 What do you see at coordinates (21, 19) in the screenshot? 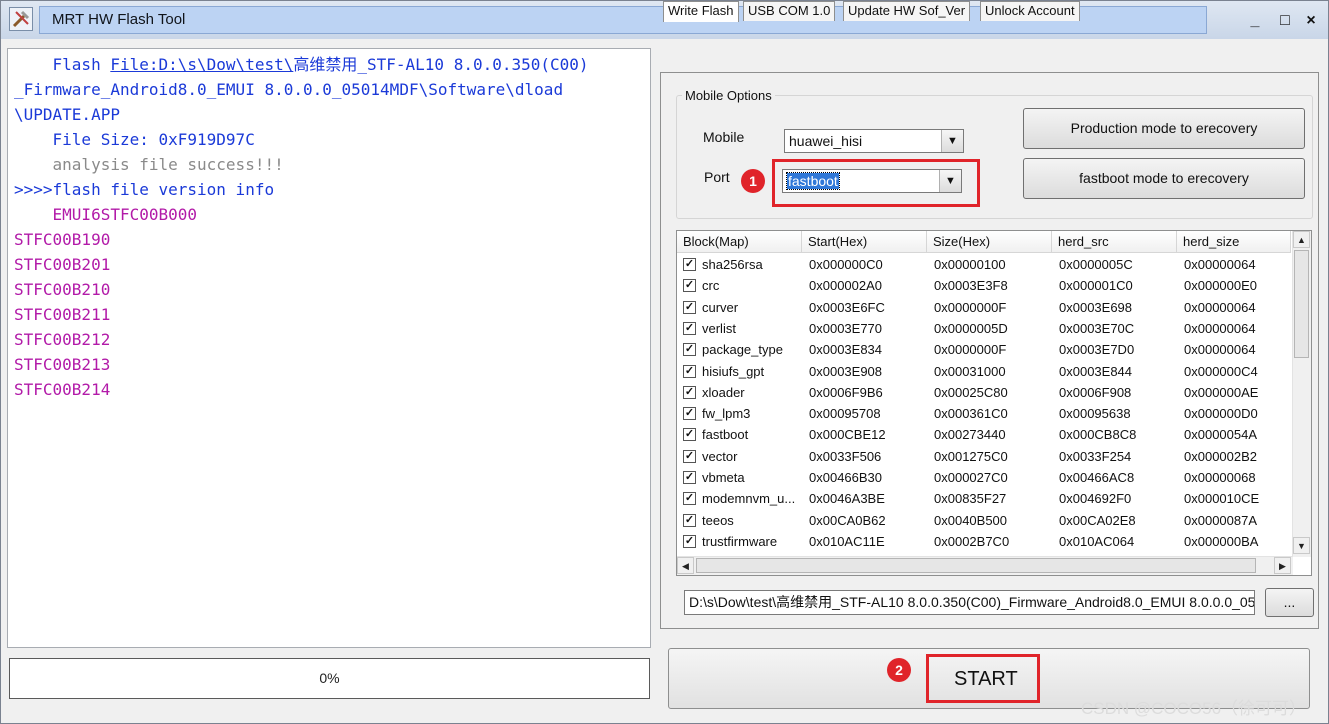
I see `tools-icon` at bounding box center [21, 19].